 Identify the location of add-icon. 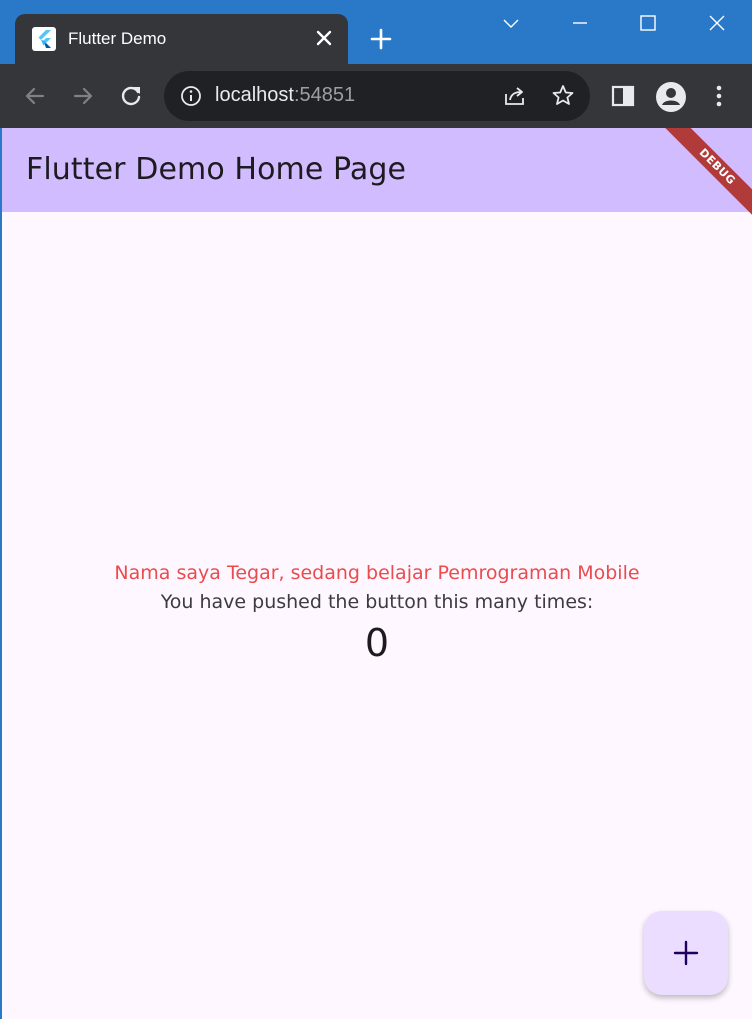
(686, 953).